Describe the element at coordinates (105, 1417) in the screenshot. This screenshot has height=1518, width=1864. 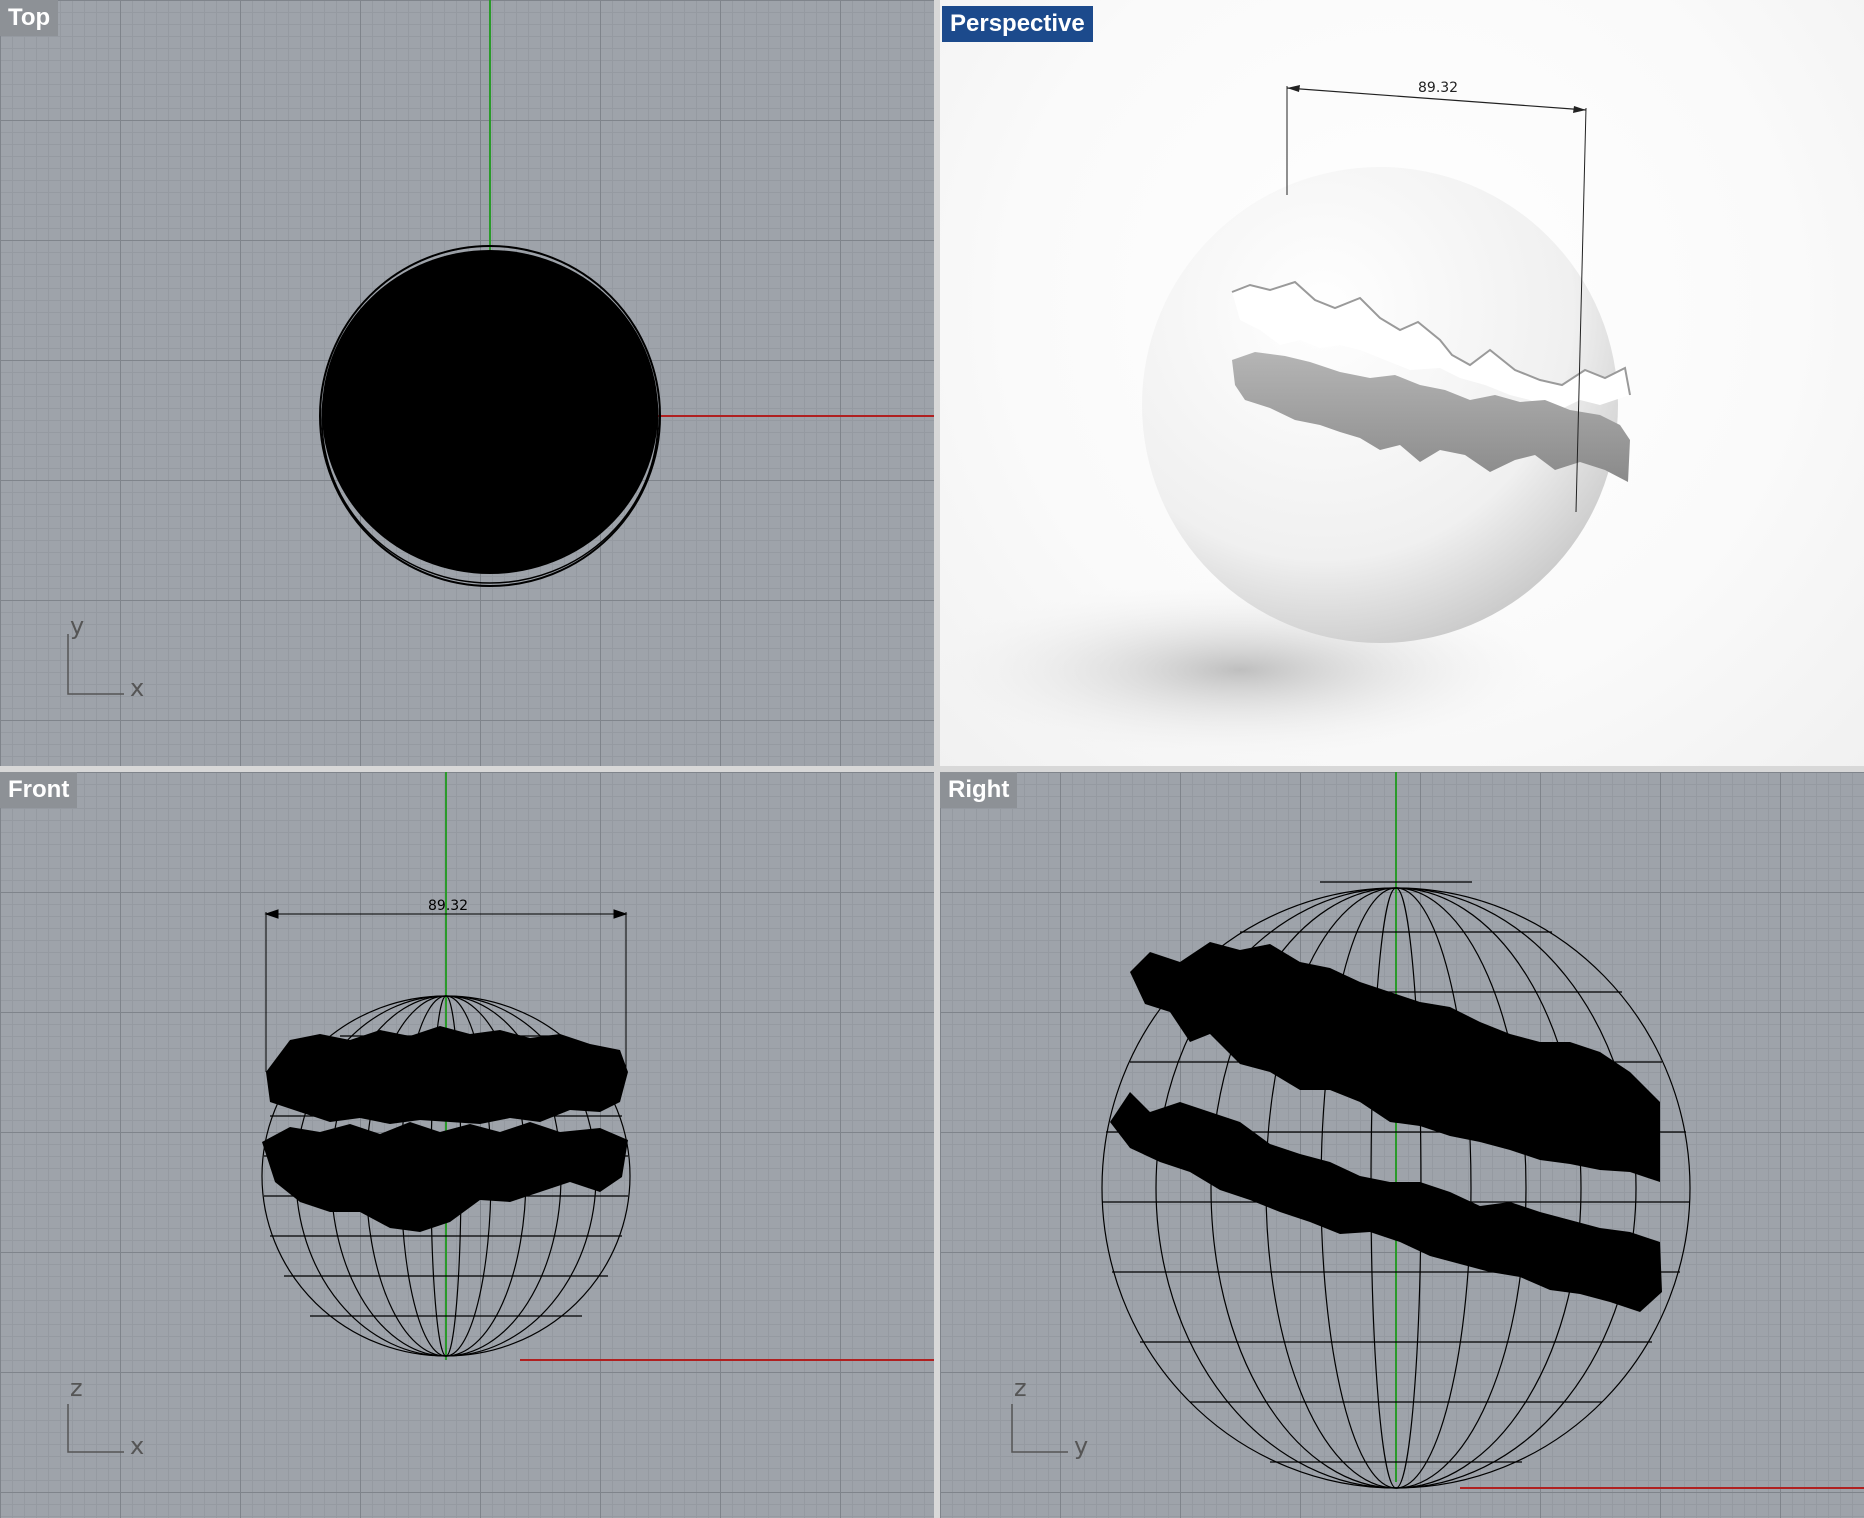
I see `axis-gizmo-front: z x` at that location.